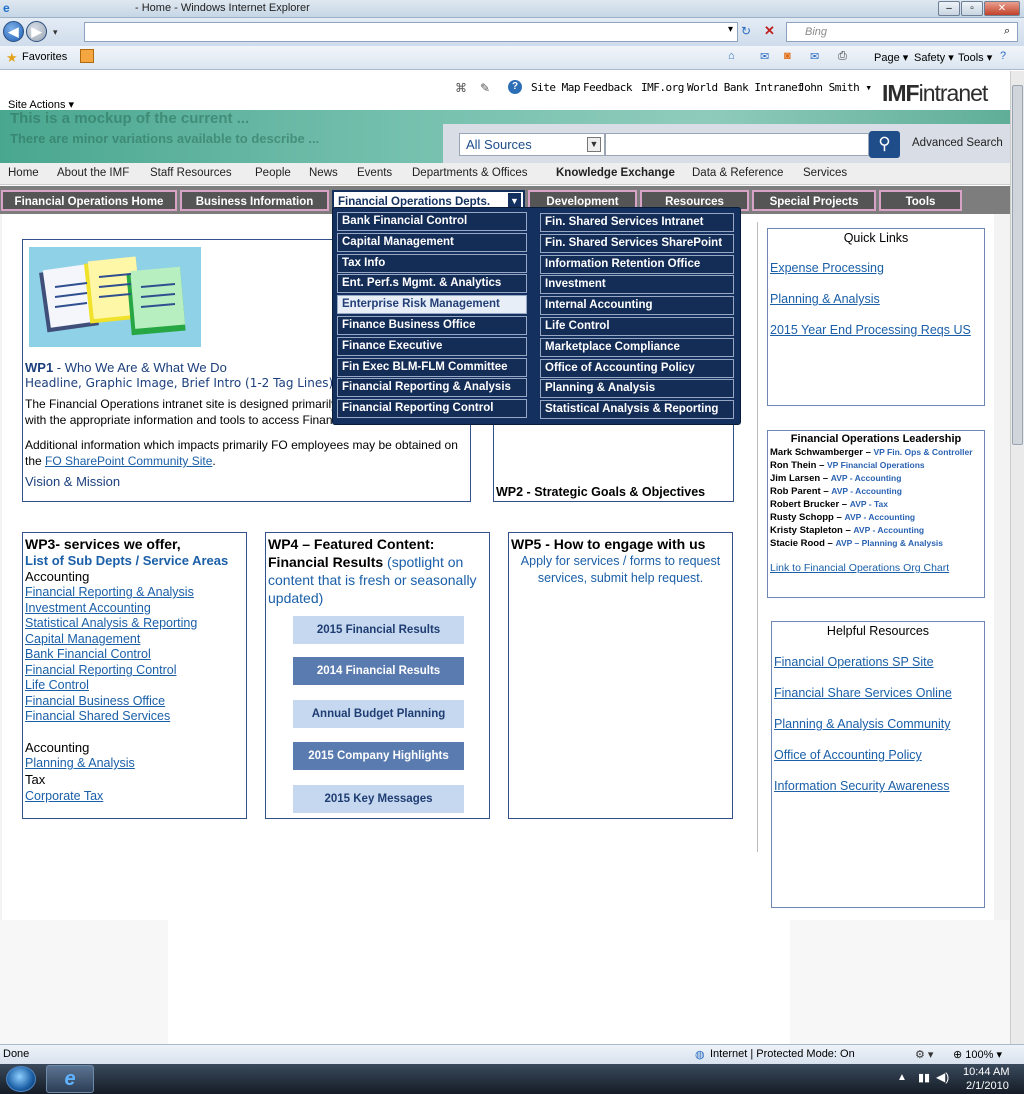  I want to click on dept-item-bank-financial-control: Bank Financial Control, so click(432, 221).